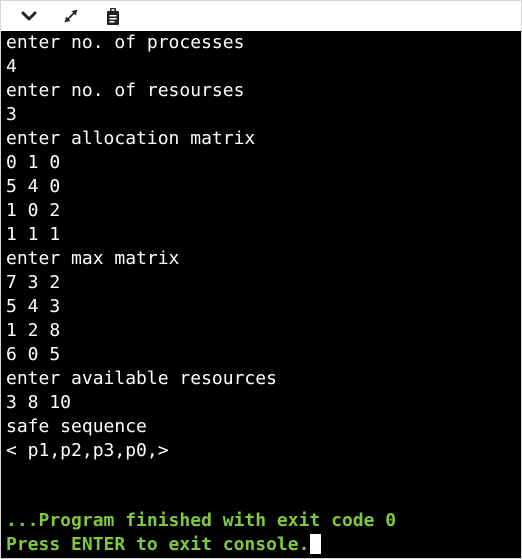  What do you see at coordinates (33, 282) in the screenshot?
I see `console-line: 7 3 2` at bounding box center [33, 282].